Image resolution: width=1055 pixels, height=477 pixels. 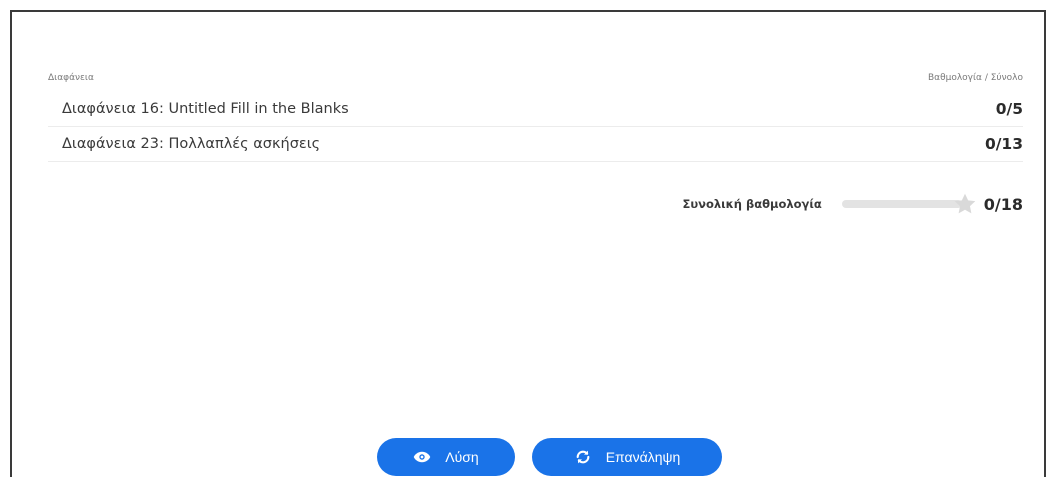 I want to click on retry-button: Επανάληψη, so click(x=627, y=457).